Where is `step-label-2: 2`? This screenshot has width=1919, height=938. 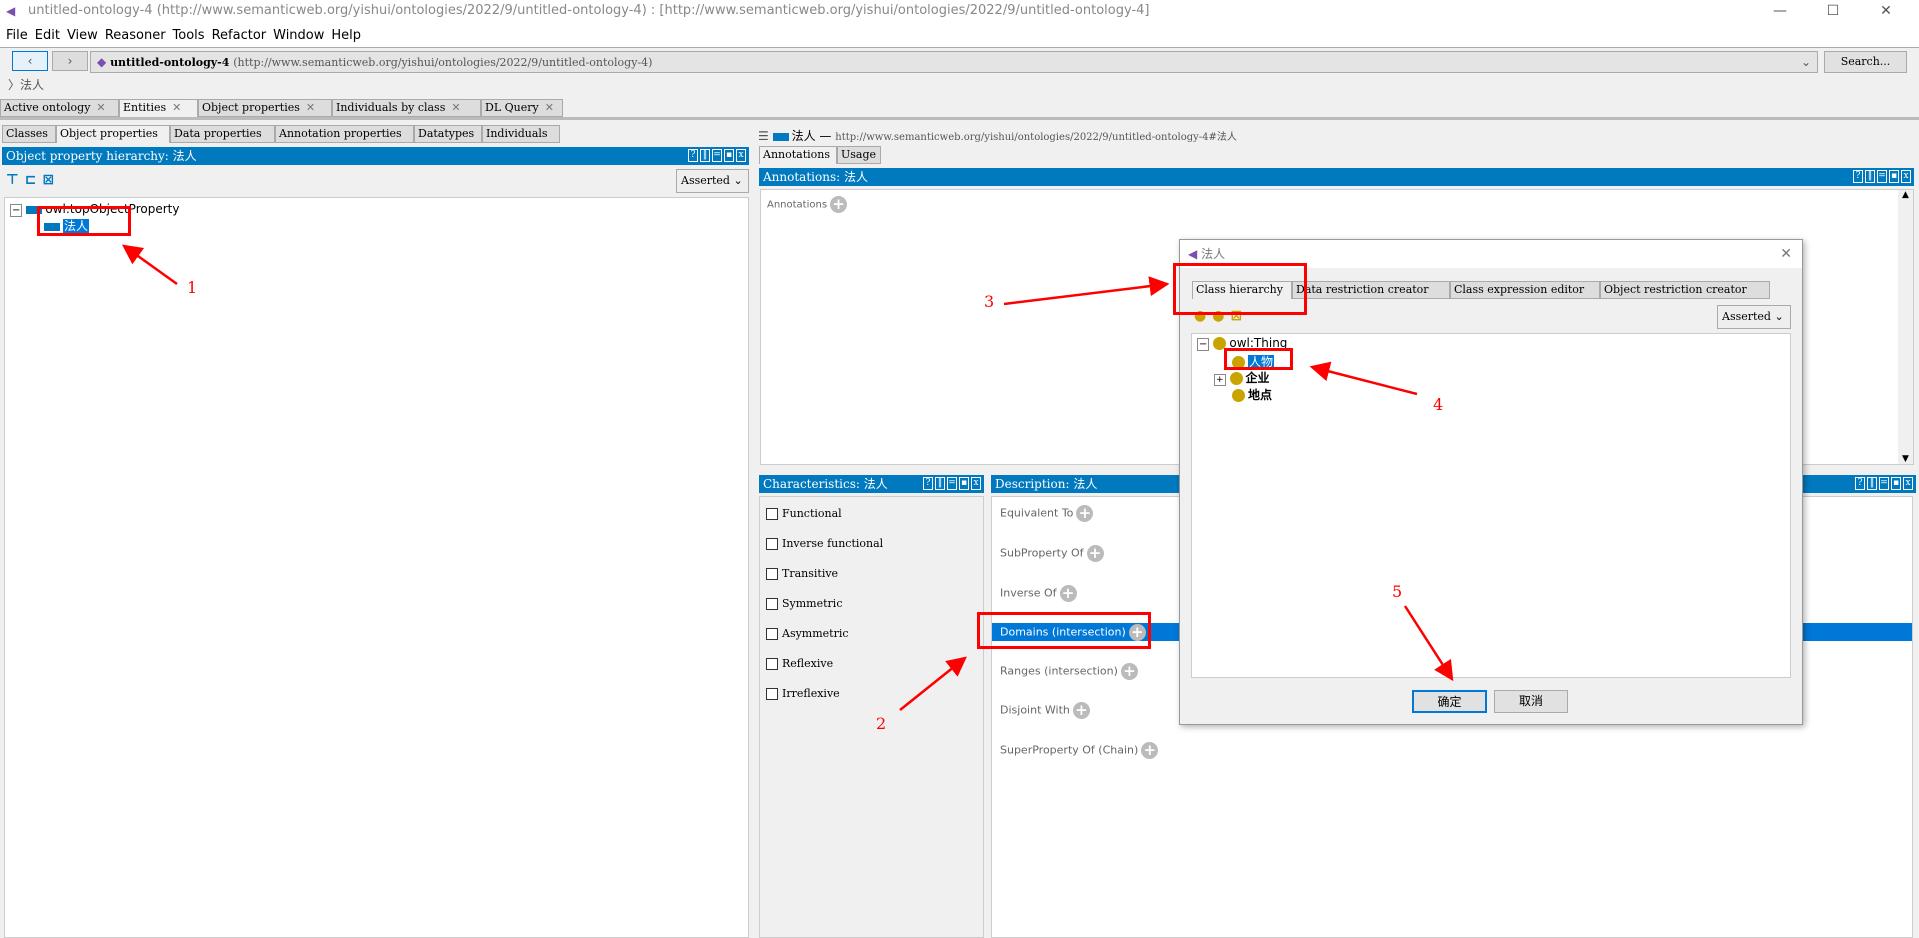
step-label-2: 2 is located at coordinates (881, 723).